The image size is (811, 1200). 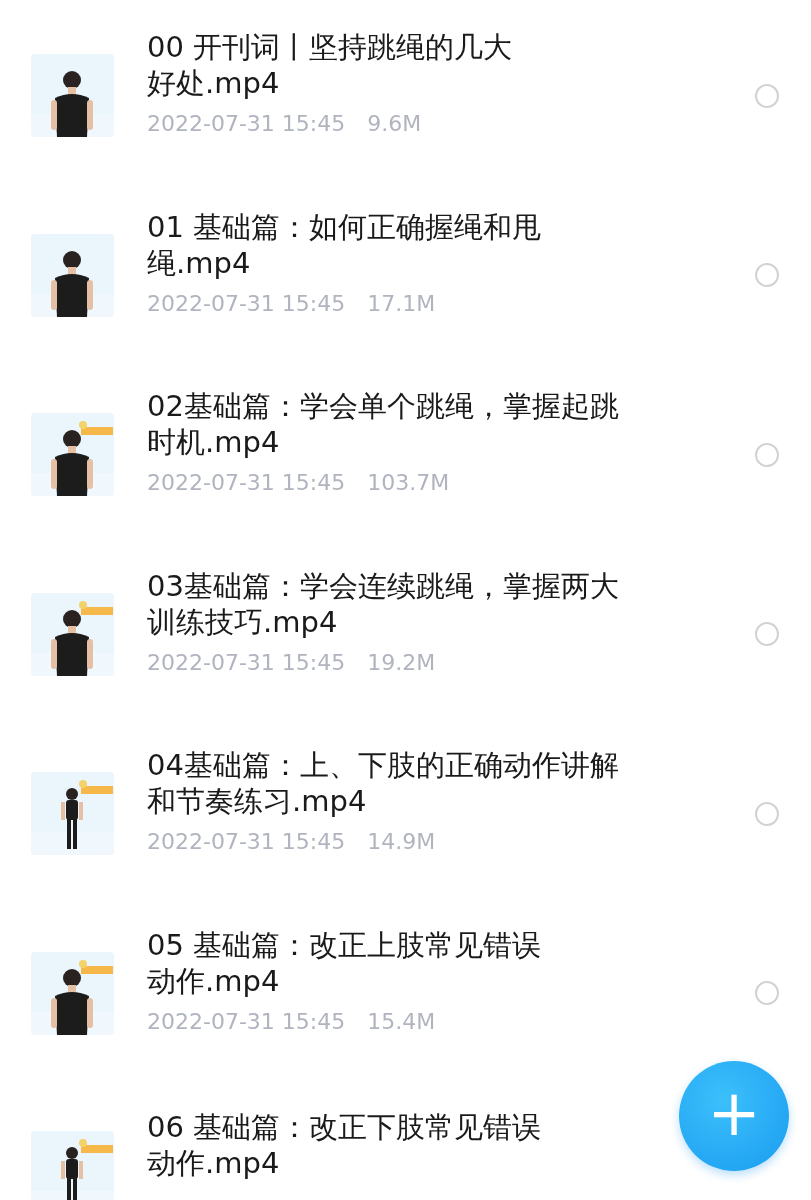 What do you see at coordinates (344, 962) in the screenshot?
I see `file-name: 05 基础篇：改正上肢常见错误 动作.mp4` at bounding box center [344, 962].